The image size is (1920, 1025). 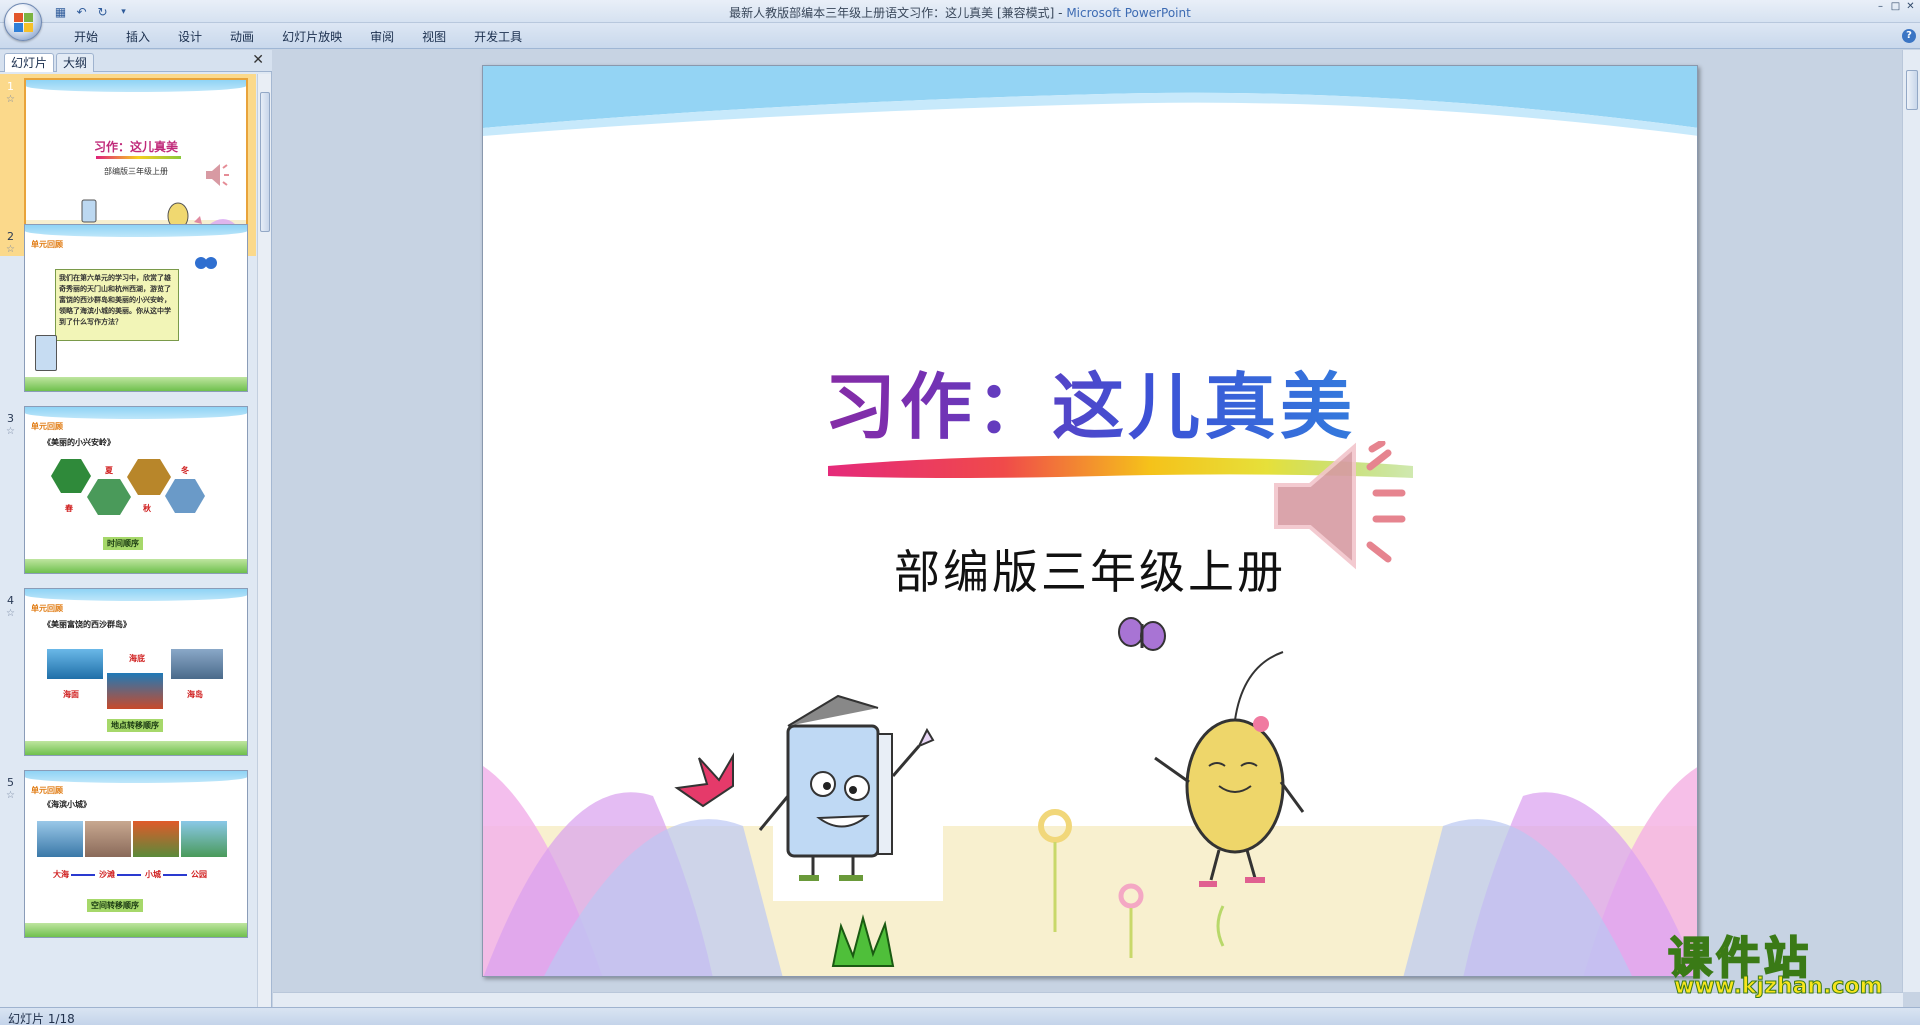 I want to click on thumb-label: 冬, so click(x=185, y=470).